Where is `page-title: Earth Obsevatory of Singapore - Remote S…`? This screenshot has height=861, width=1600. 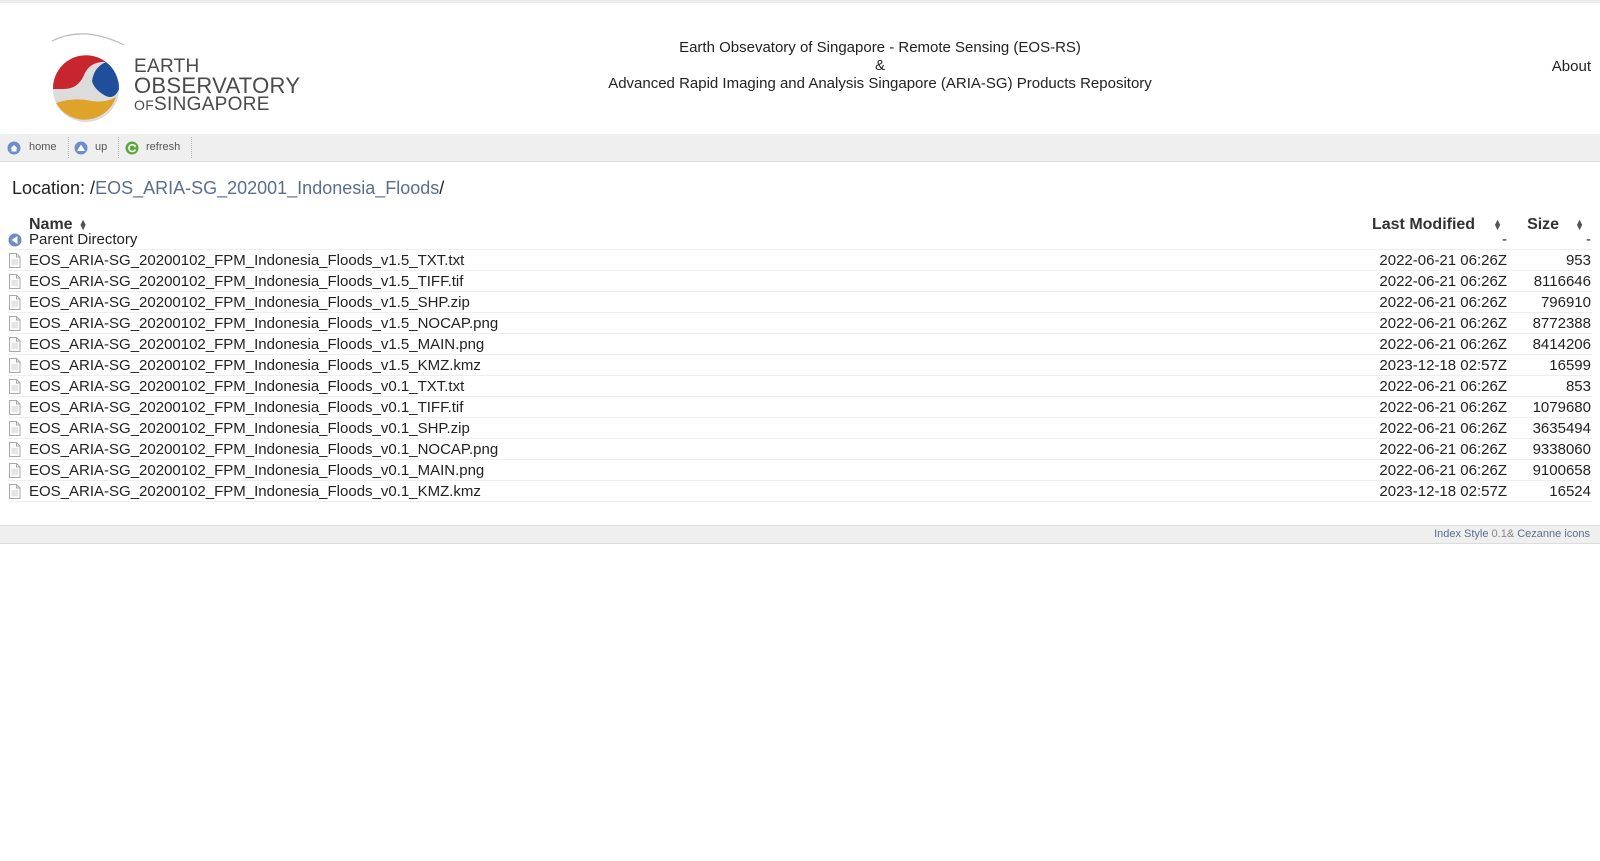
page-title: Earth Obsevatory of Singapore - Remote S… is located at coordinates (880, 66).